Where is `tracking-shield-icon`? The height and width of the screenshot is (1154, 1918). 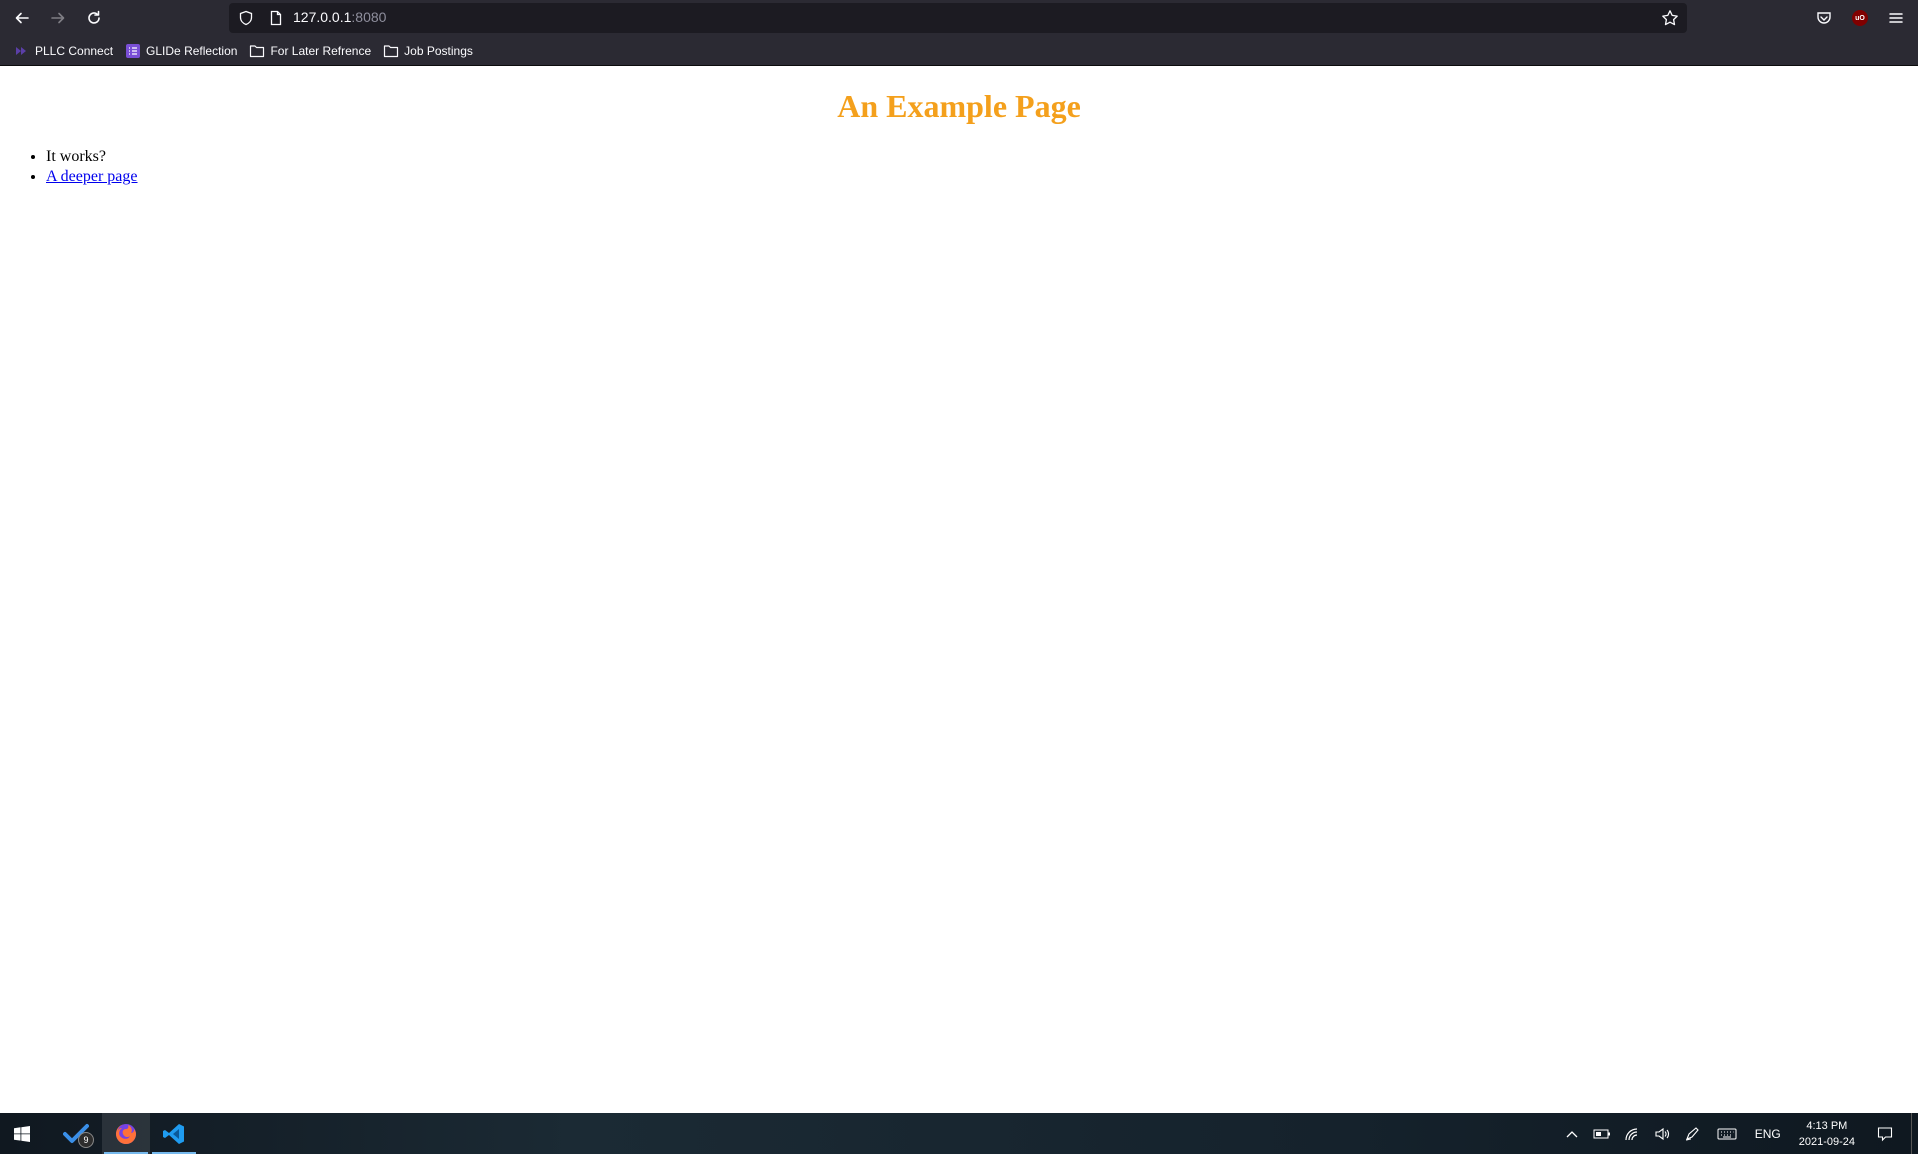
tracking-shield-icon is located at coordinates (246, 18).